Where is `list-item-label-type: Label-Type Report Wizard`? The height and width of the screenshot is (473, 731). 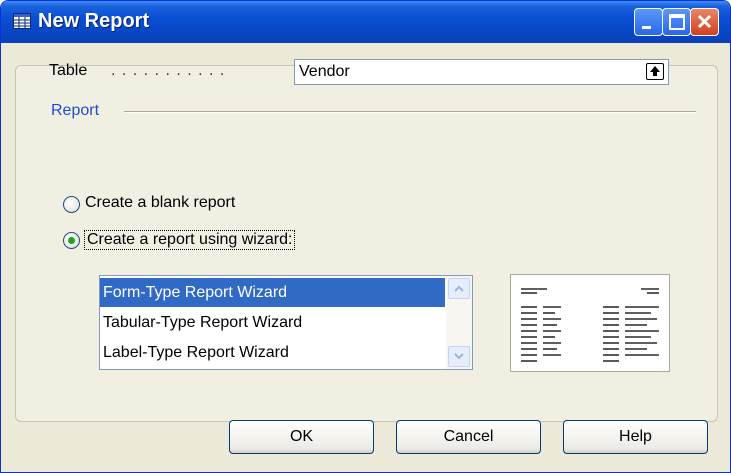
list-item-label-type: Label-Type Report Wizard is located at coordinates (272, 352).